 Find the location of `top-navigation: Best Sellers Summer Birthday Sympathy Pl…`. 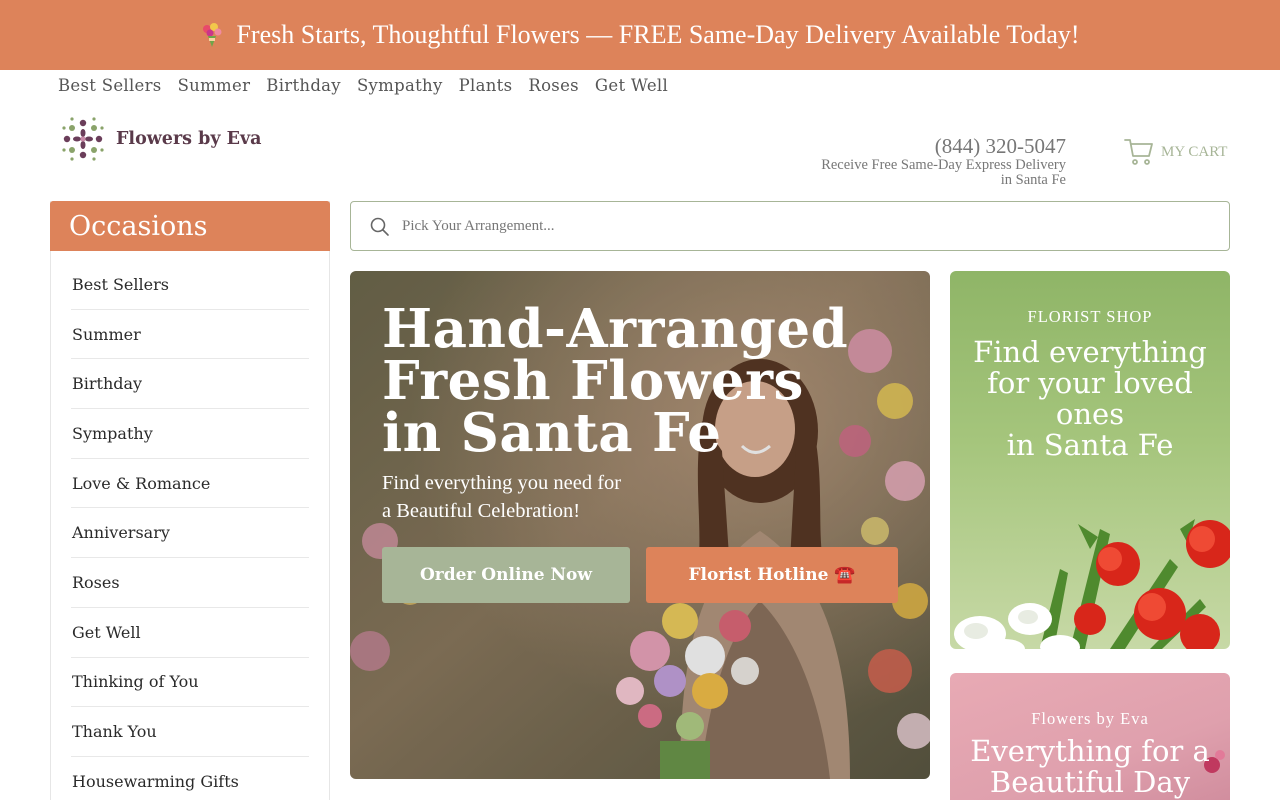

top-navigation: Best Sellers Summer Birthday Sympathy Pl… is located at coordinates (363, 85).